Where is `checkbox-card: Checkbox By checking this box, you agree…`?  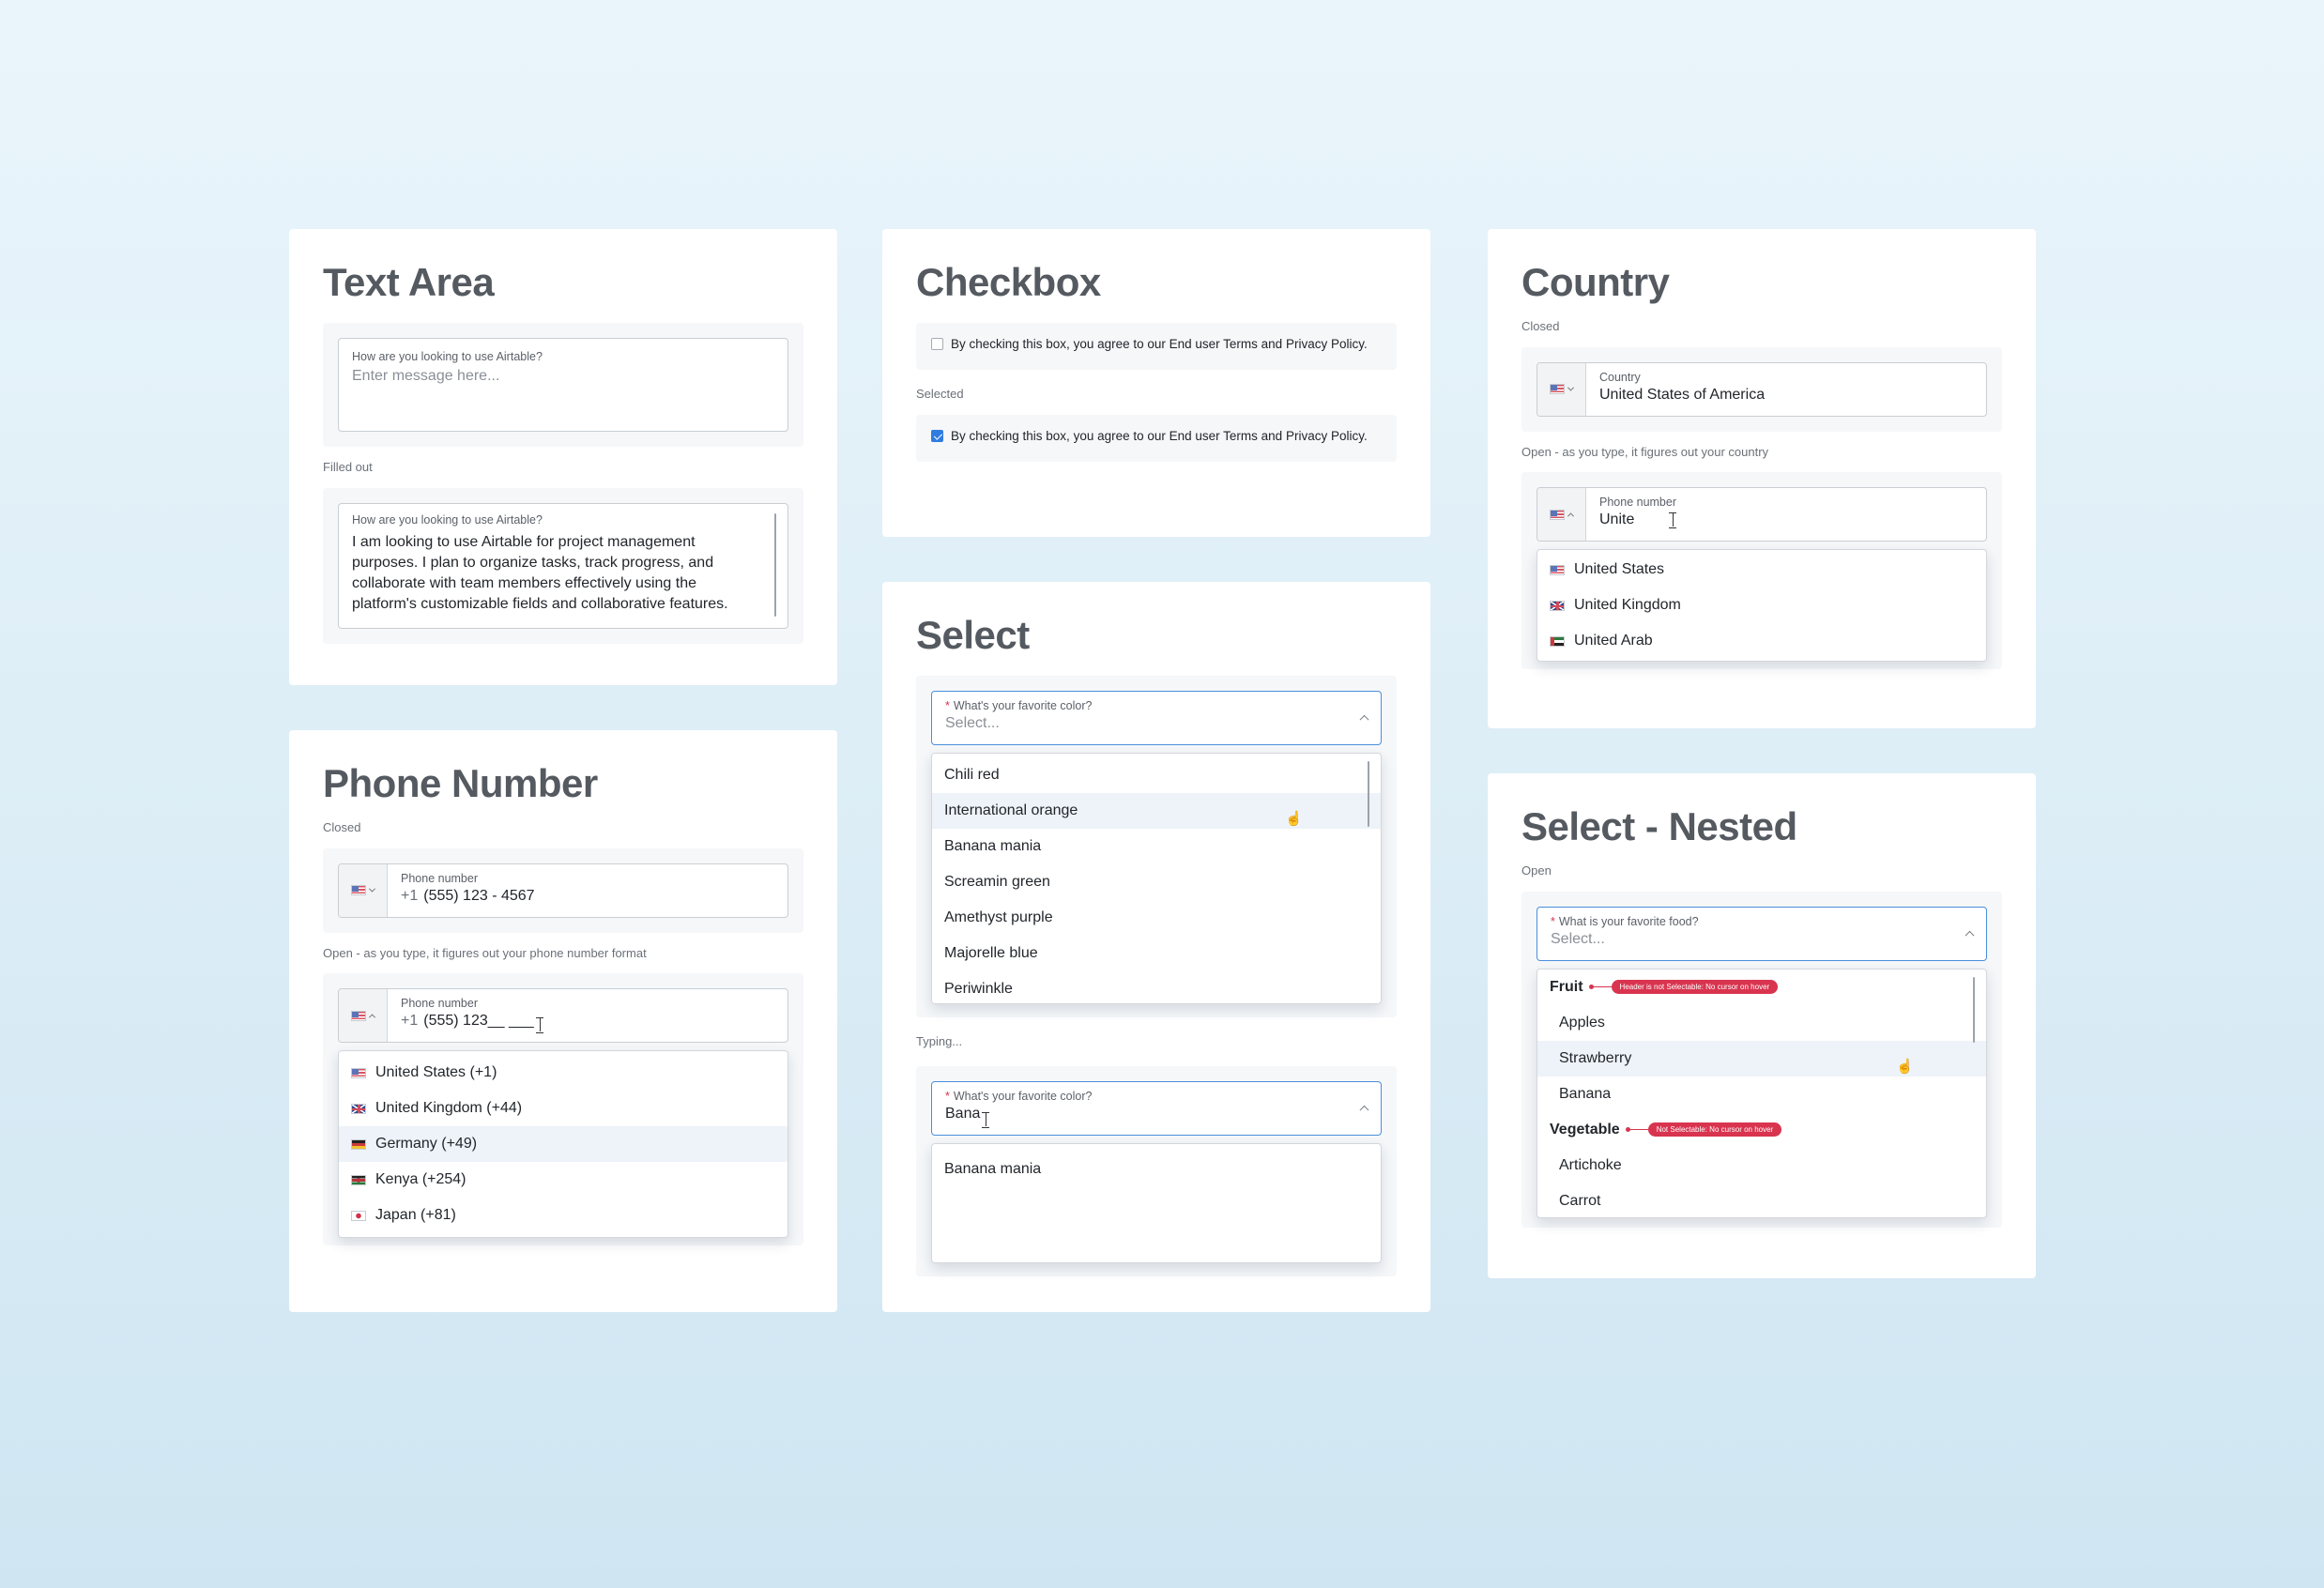 checkbox-card: Checkbox By checking this box, you agree… is located at coordinates (1156, 383).